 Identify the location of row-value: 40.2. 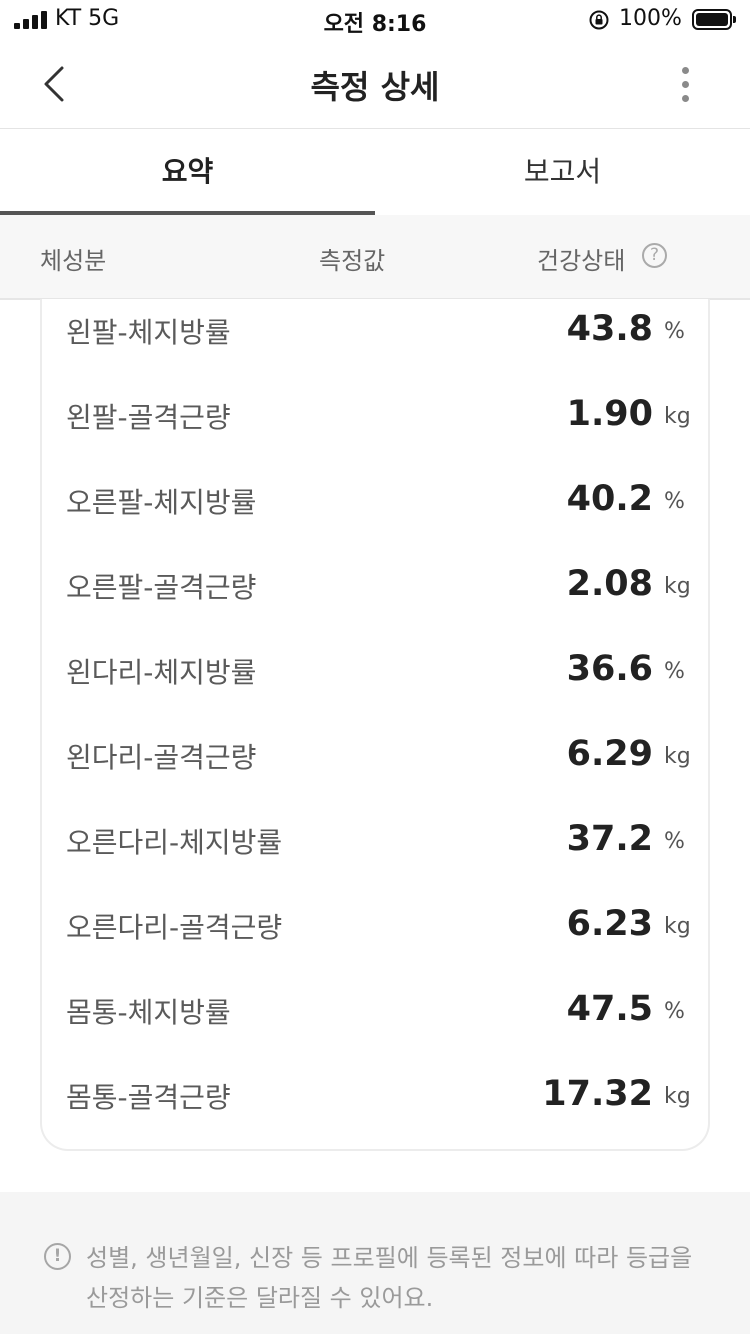
(609, 499).